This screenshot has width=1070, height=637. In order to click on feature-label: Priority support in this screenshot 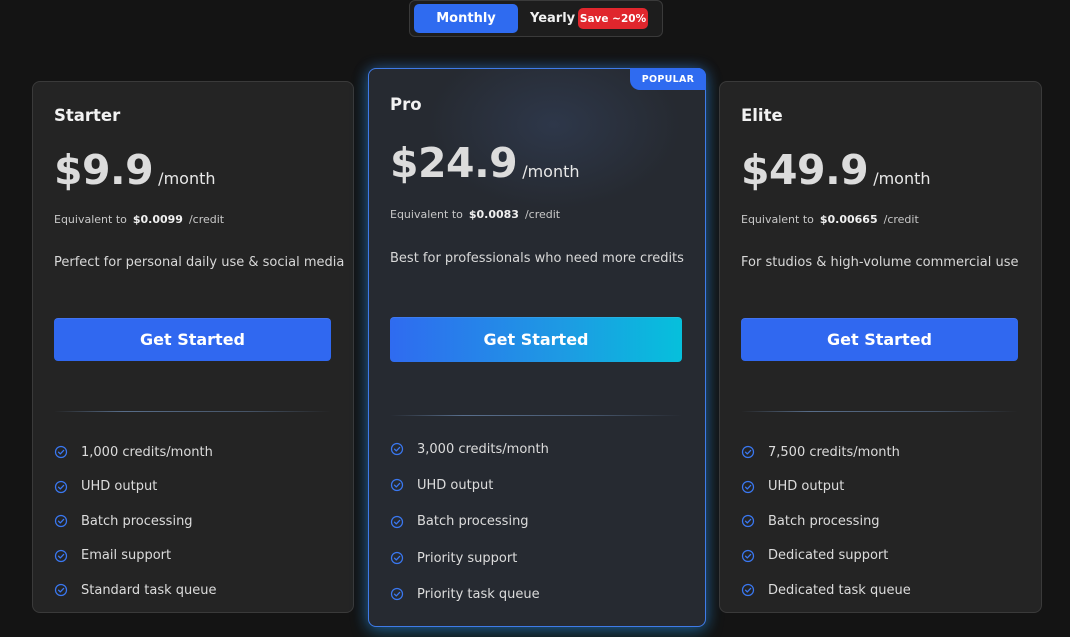, I will do `click(467, 558)`.